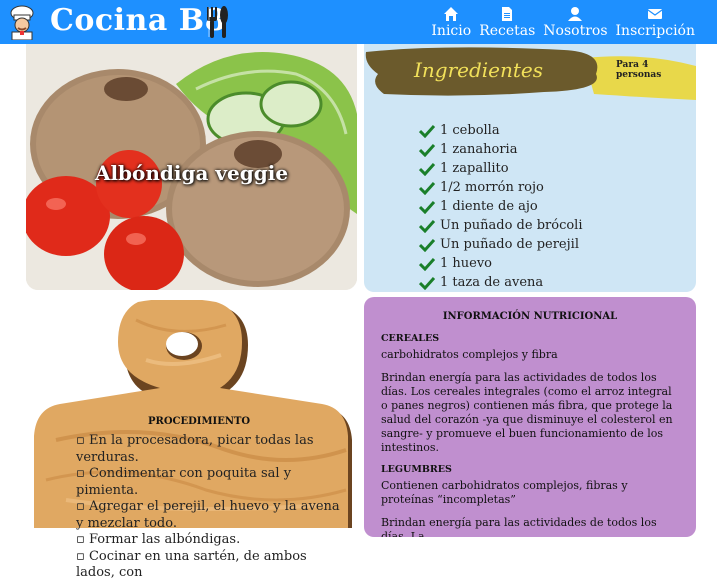  What do you see at coordinates (507, 14) in the screenshot?
I see `document-icon` at bounding box center [507, 14].